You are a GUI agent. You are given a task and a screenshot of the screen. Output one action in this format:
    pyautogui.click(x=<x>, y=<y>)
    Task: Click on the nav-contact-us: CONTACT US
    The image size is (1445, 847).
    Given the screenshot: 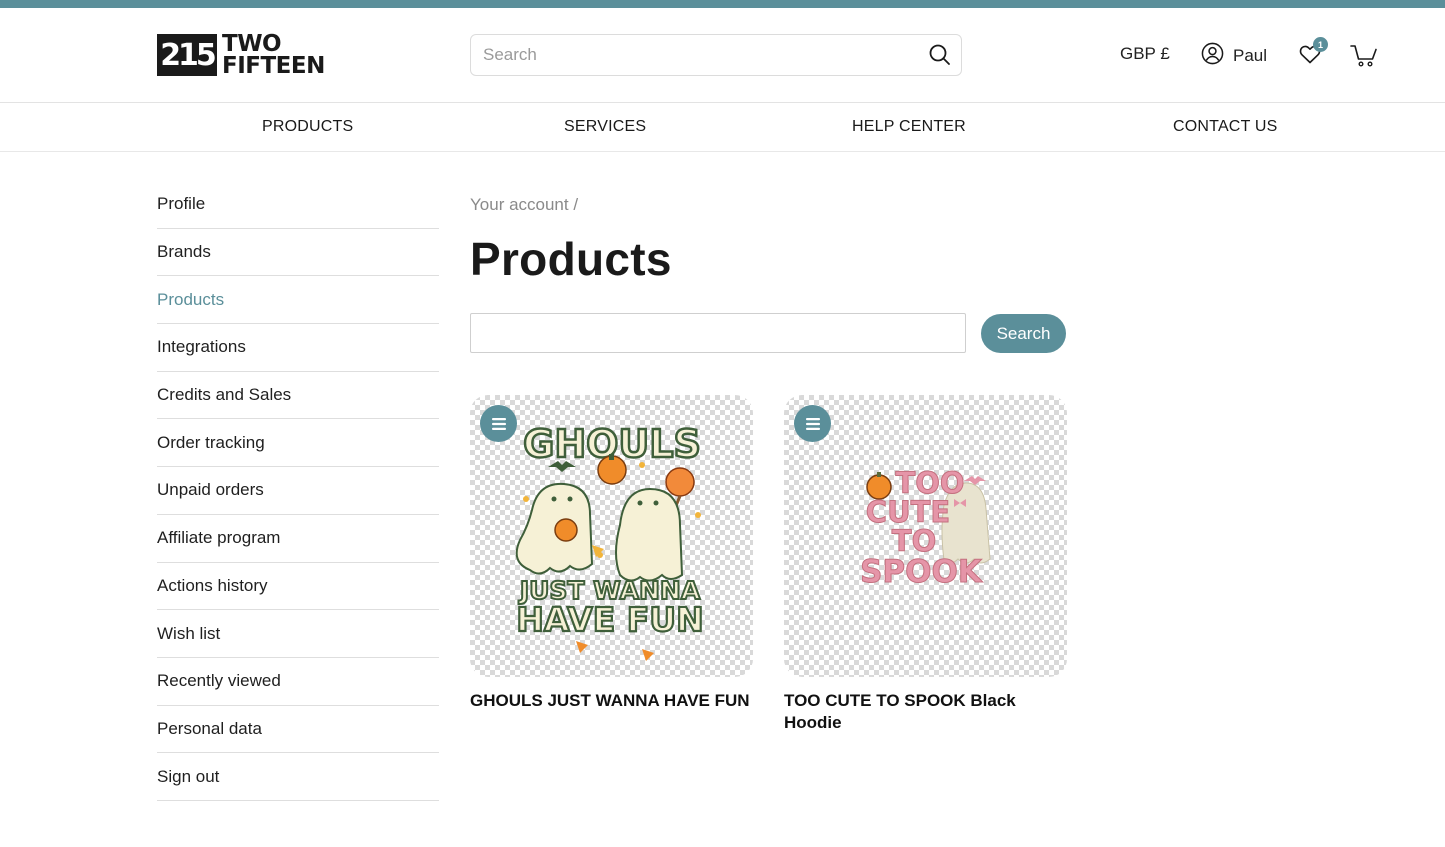 What is the action you would take?
    pyautogui.click(x=1225, y=127)
    